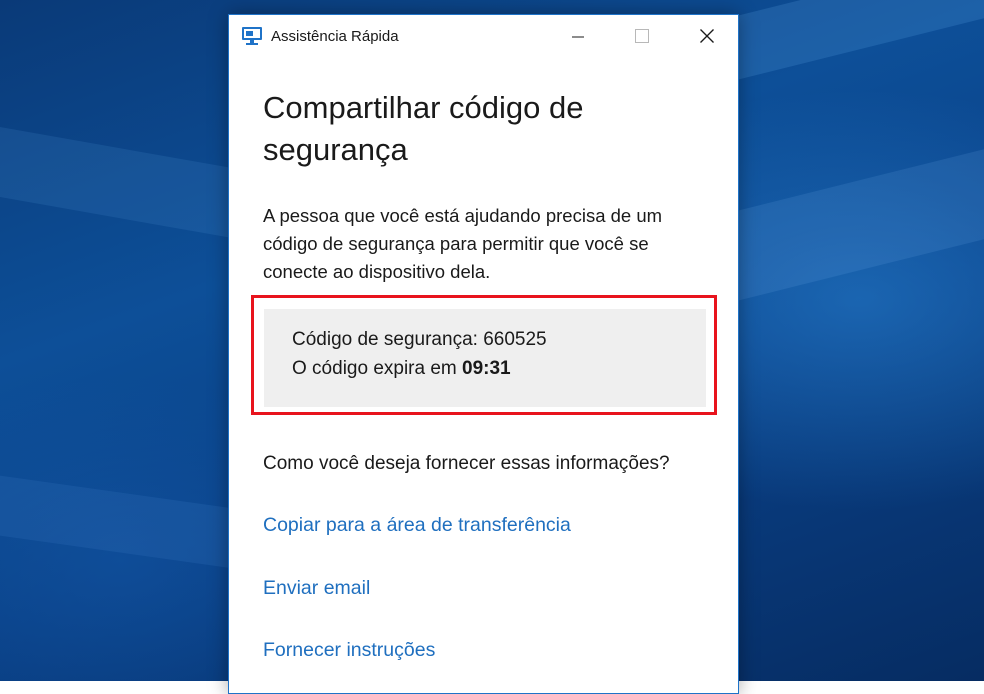  What do you see at coordinates (335, 36) in the screenshot?
I see `window-title: Assistência Rápida` at bounding box center [335, 36].